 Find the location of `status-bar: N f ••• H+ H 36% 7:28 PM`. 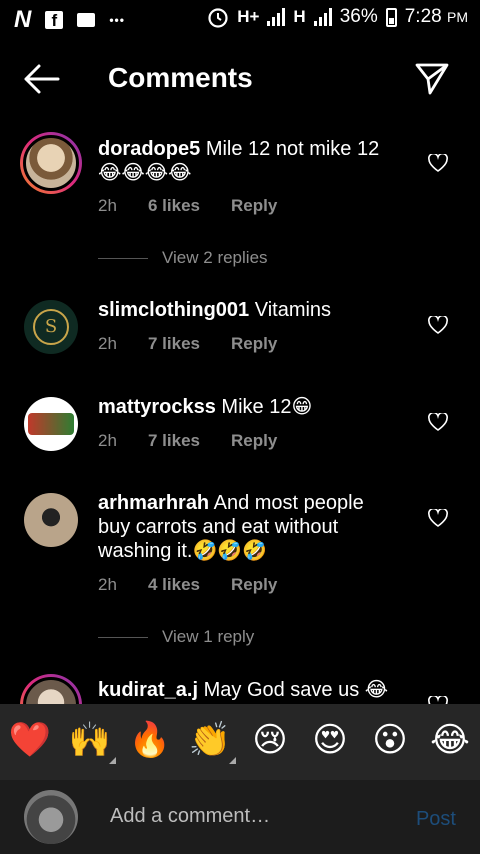

status-bar: N f ••• H+ H 36% 7:28 PM is located at coordinates (240, 19).